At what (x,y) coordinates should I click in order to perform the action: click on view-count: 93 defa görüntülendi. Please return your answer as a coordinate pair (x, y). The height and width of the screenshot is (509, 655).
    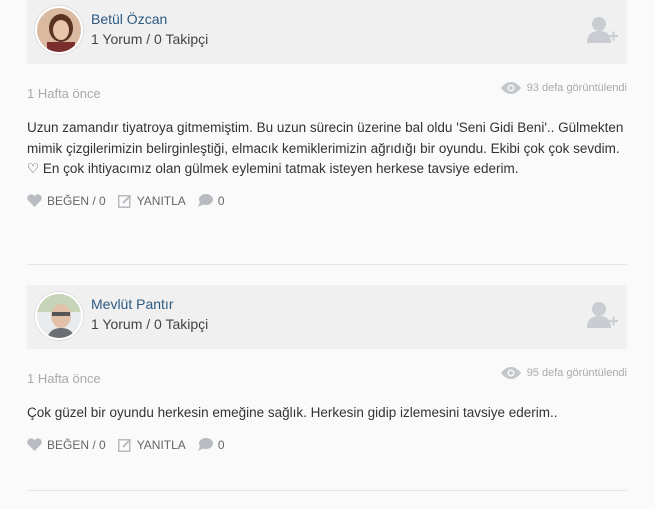
    Looking at the image, I should click on (563, 88).